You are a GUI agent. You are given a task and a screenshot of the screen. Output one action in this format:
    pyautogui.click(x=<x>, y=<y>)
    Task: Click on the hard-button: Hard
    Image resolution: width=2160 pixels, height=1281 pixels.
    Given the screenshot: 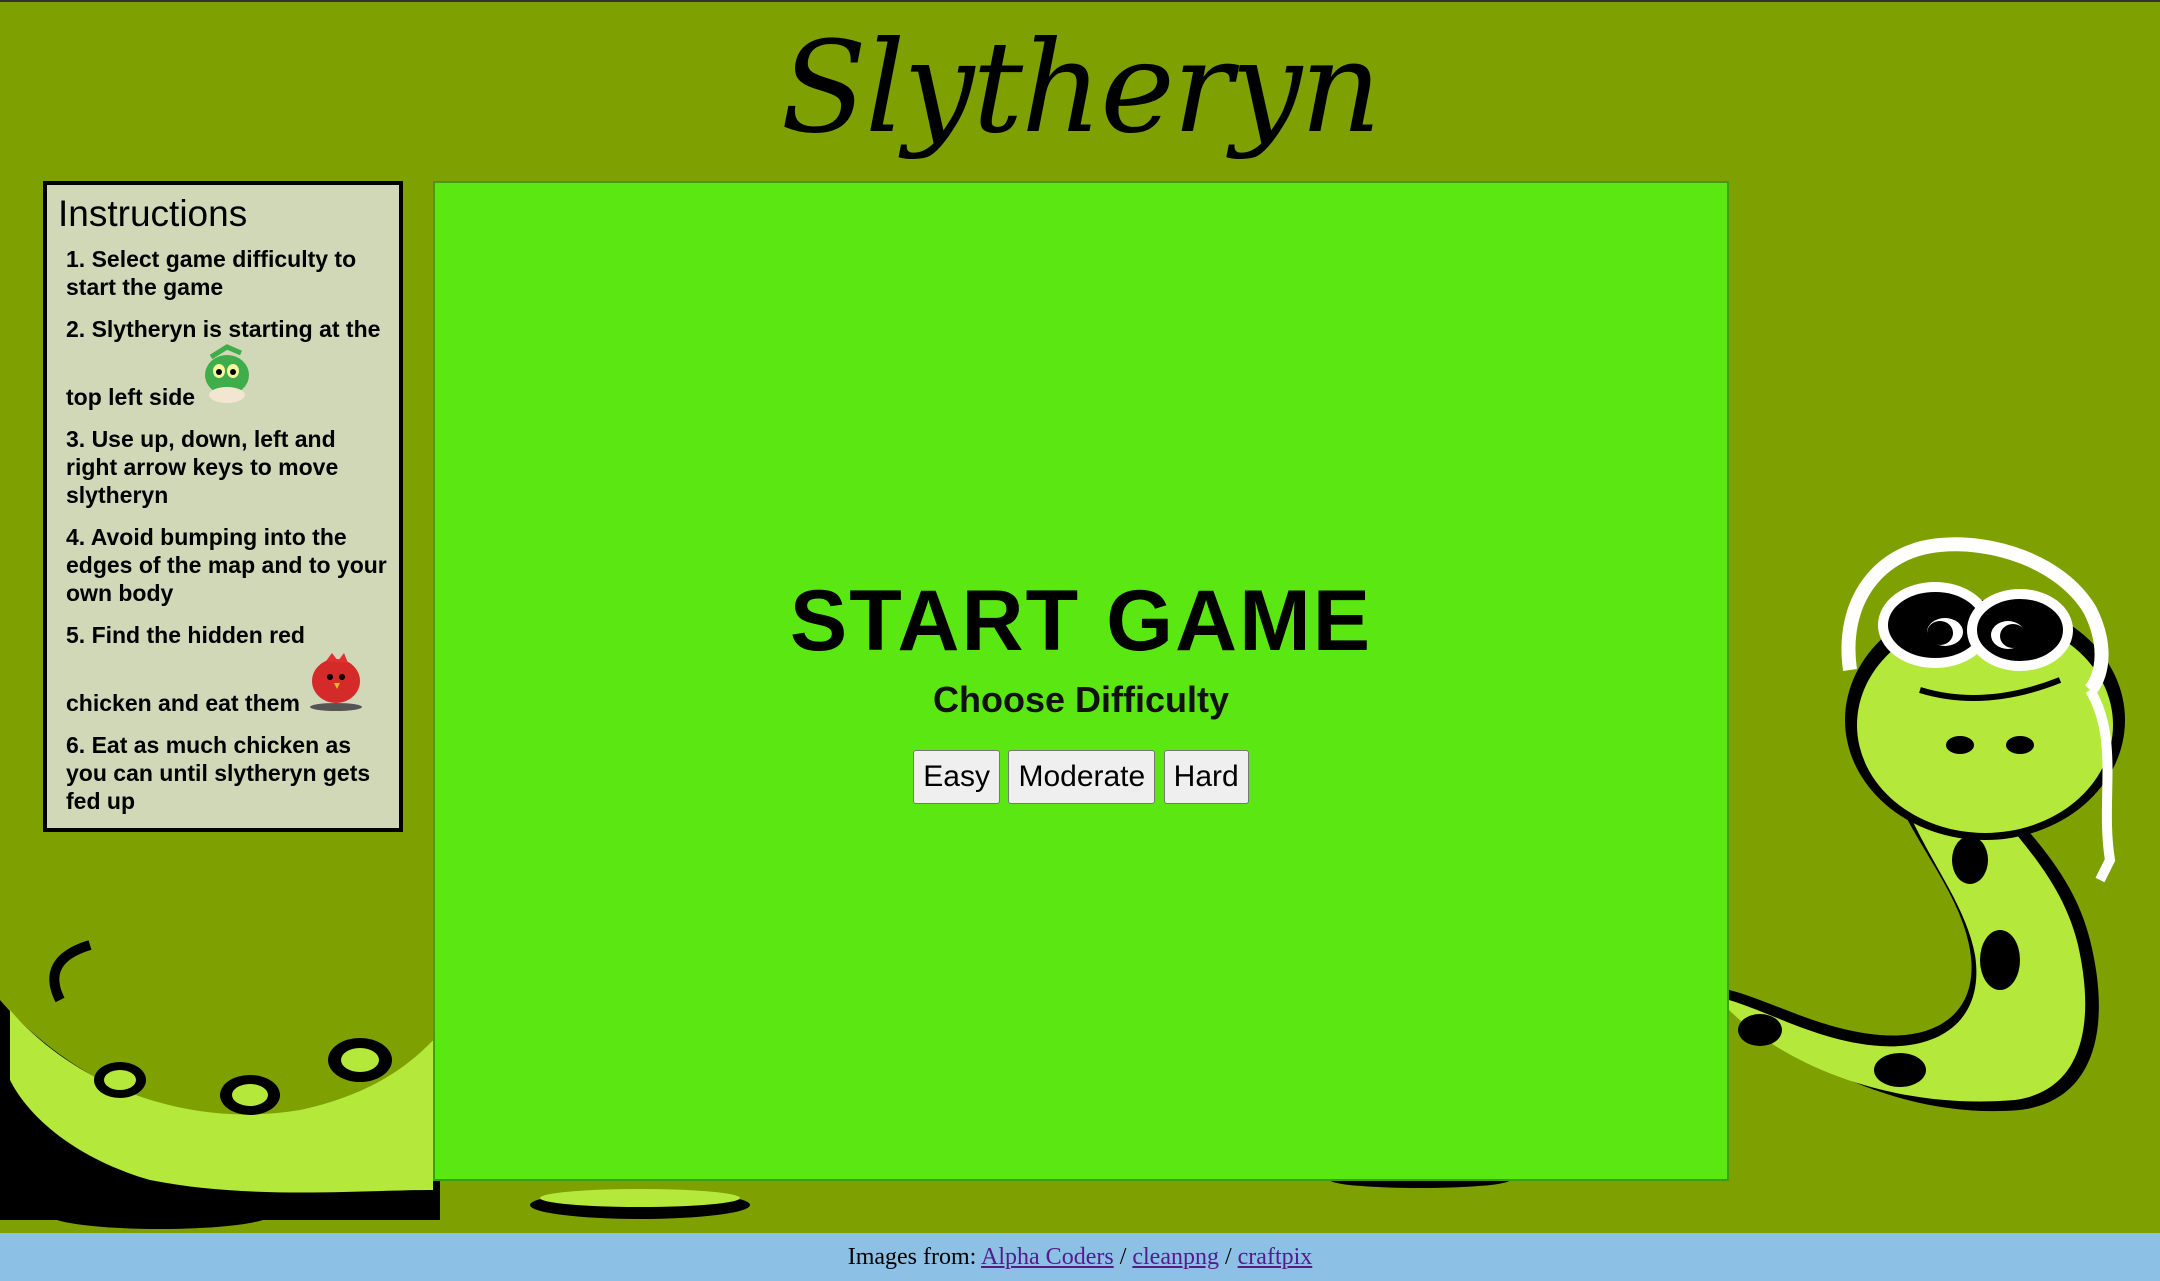 What is the action you would take?
    pyautogui.click(x=1206, y=777)
    